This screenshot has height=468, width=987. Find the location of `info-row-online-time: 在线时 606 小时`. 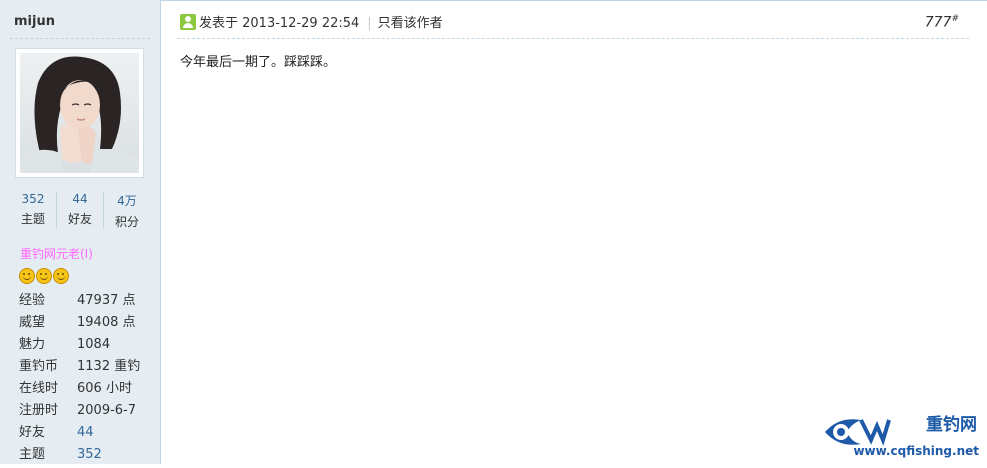

info-row-online-time: 在线时 606 小时 is located at coordinates (75, 388).